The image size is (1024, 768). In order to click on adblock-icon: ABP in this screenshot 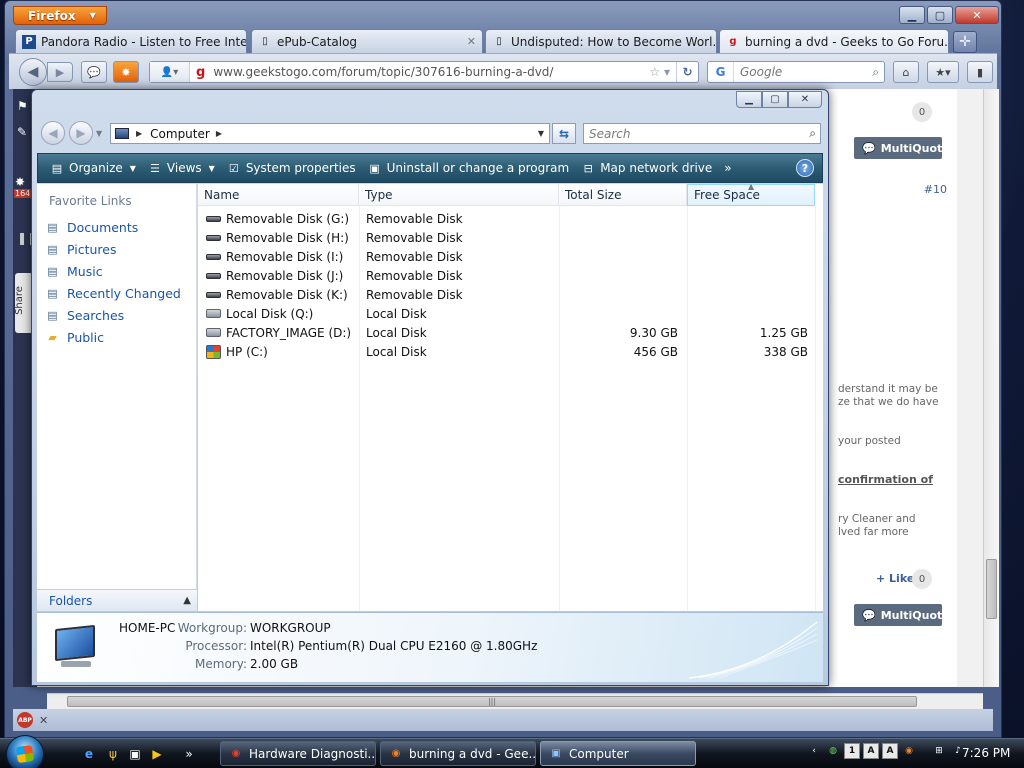, I will do `click(25, 720)`.